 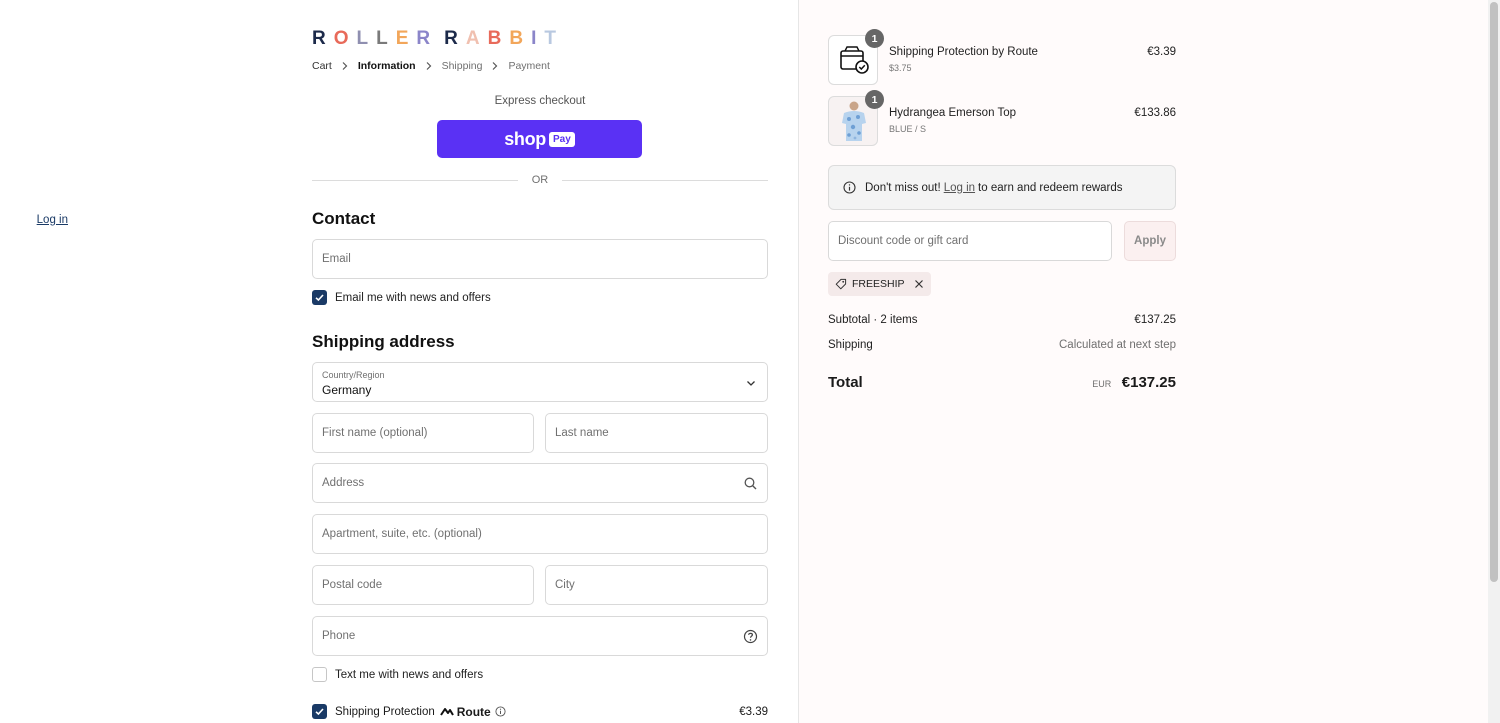 I want to click on first-name-field, so click(x=423, y=433).